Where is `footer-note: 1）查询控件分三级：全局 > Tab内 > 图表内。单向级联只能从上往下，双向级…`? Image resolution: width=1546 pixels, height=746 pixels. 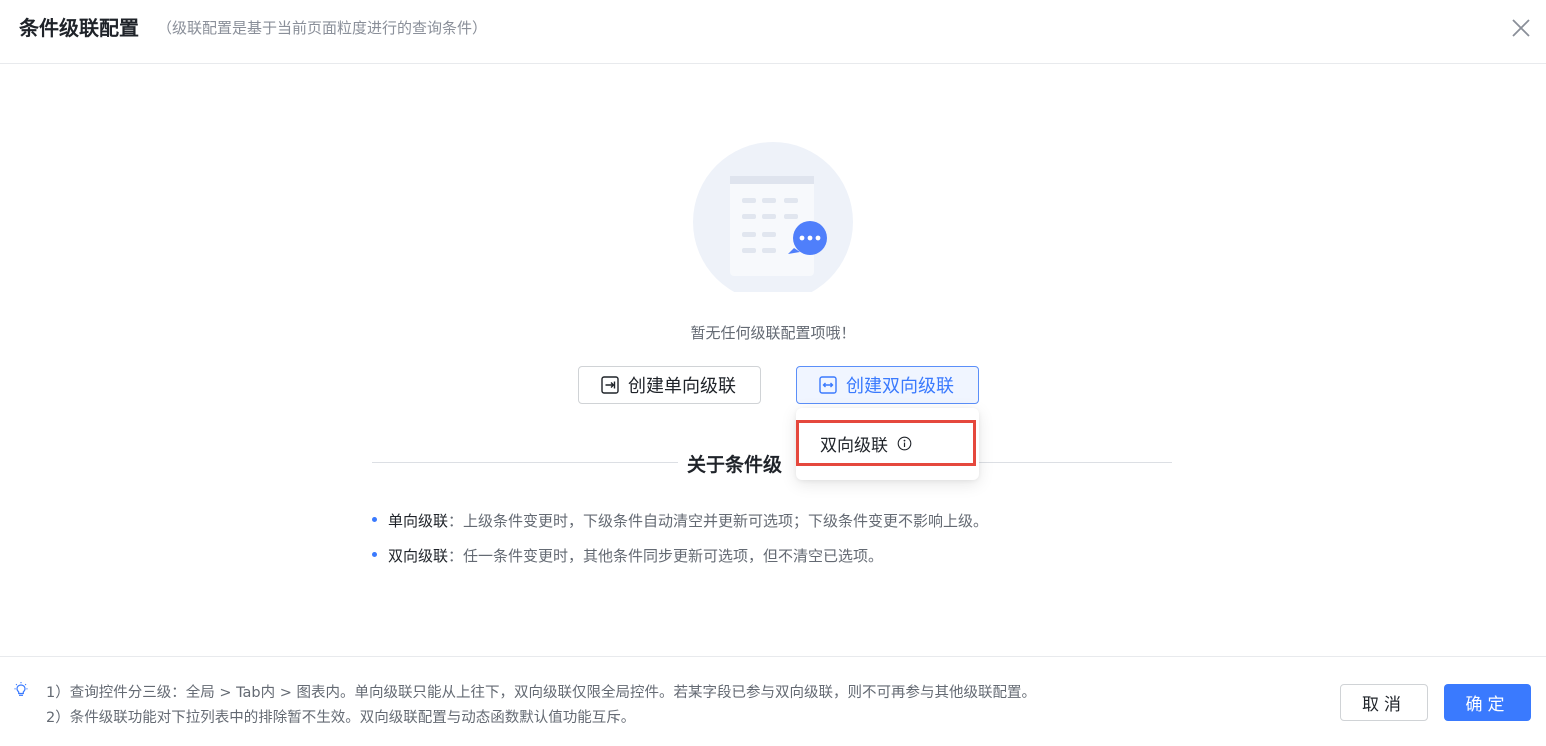
footer-note: 1）查询控件分三级：全局 > Tab内 > 图表内。单向级联只能从上往下，双向级… is located at coordinates (541, 693).